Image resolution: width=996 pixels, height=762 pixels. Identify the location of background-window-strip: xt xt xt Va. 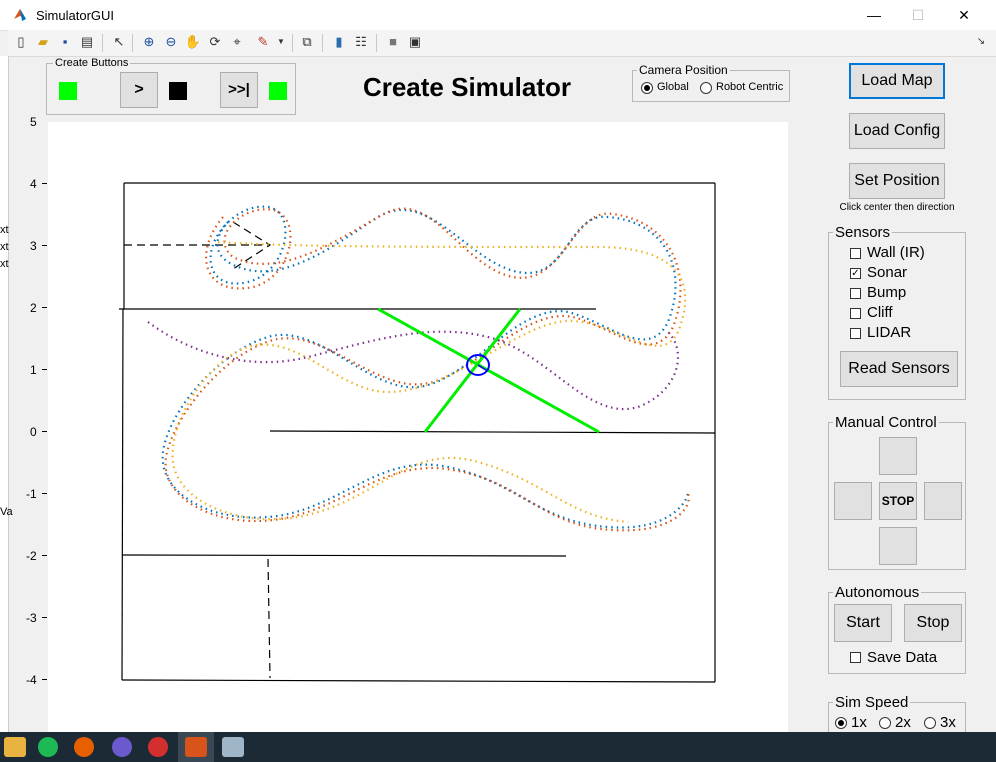
(6, 396).